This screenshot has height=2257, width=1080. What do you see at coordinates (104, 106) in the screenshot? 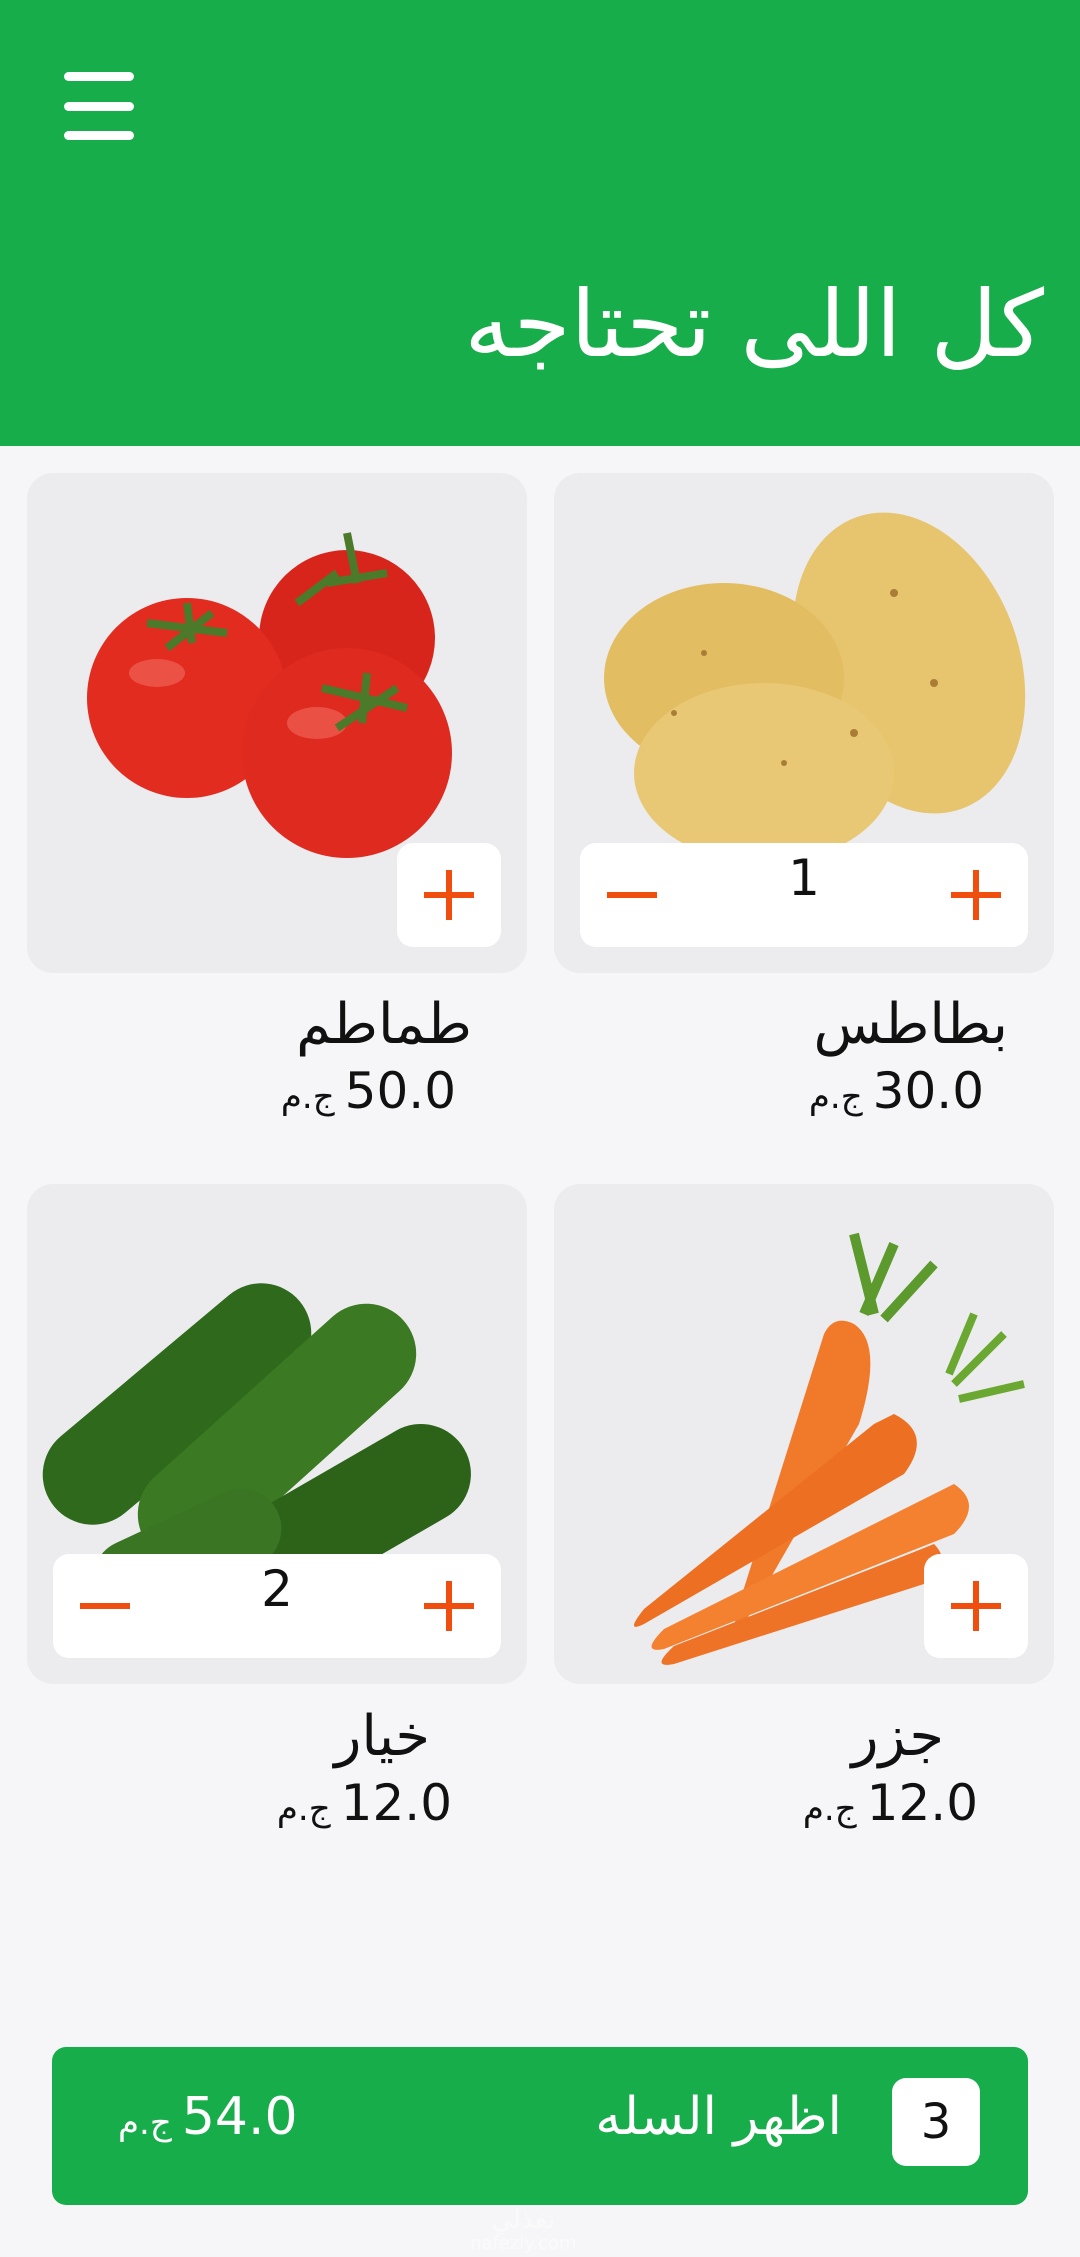
I see `hamburger-menu-icon` at bounding box center [104, 106].